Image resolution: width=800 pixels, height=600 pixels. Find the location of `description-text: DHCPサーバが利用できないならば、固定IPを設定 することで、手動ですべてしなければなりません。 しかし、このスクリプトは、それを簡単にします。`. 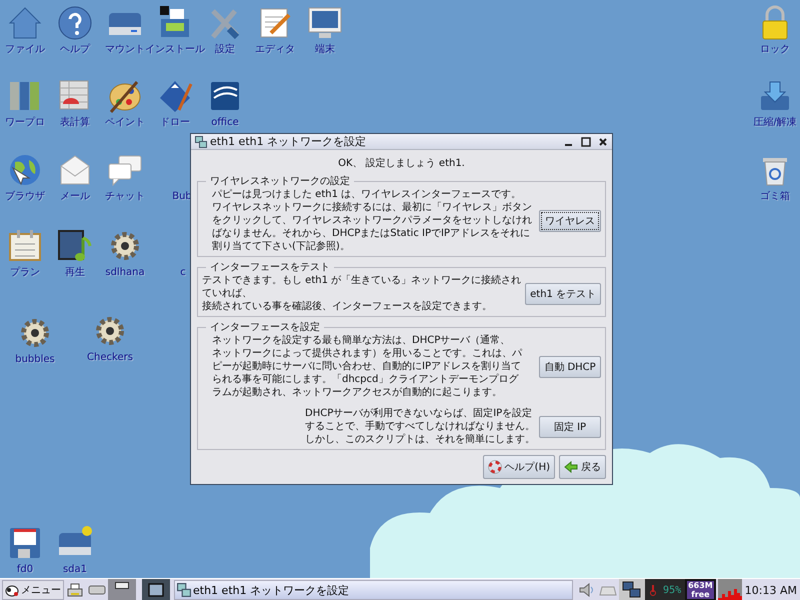

description-text: DHCPサーバが利用できないならば、固定IPを設定 することで、手動ですべてしなければなりません。 しかし、このスクリプトは、それを簡単にします。 is located at coordinates (420, 426).